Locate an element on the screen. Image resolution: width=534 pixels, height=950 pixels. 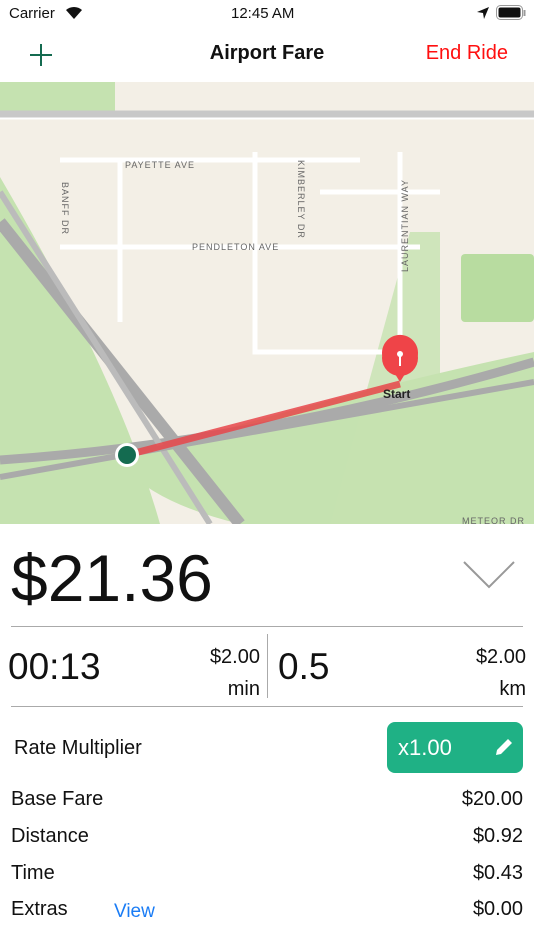
current-location-marker is located at coordinates (127, 455).